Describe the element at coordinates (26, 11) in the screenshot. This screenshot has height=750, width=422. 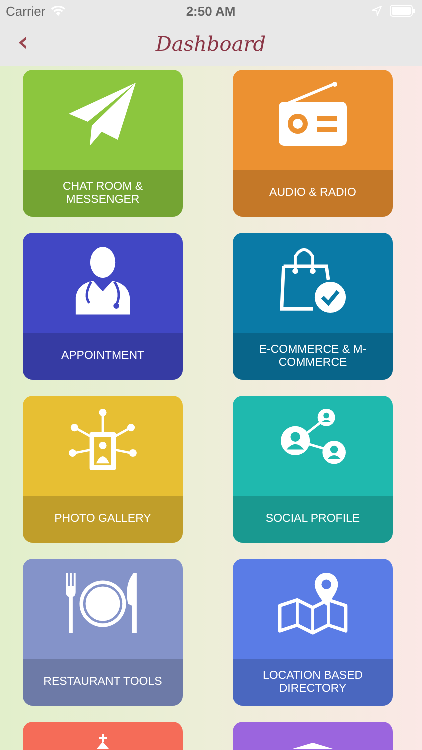
I see `carrier-name: Carrier` at that location.